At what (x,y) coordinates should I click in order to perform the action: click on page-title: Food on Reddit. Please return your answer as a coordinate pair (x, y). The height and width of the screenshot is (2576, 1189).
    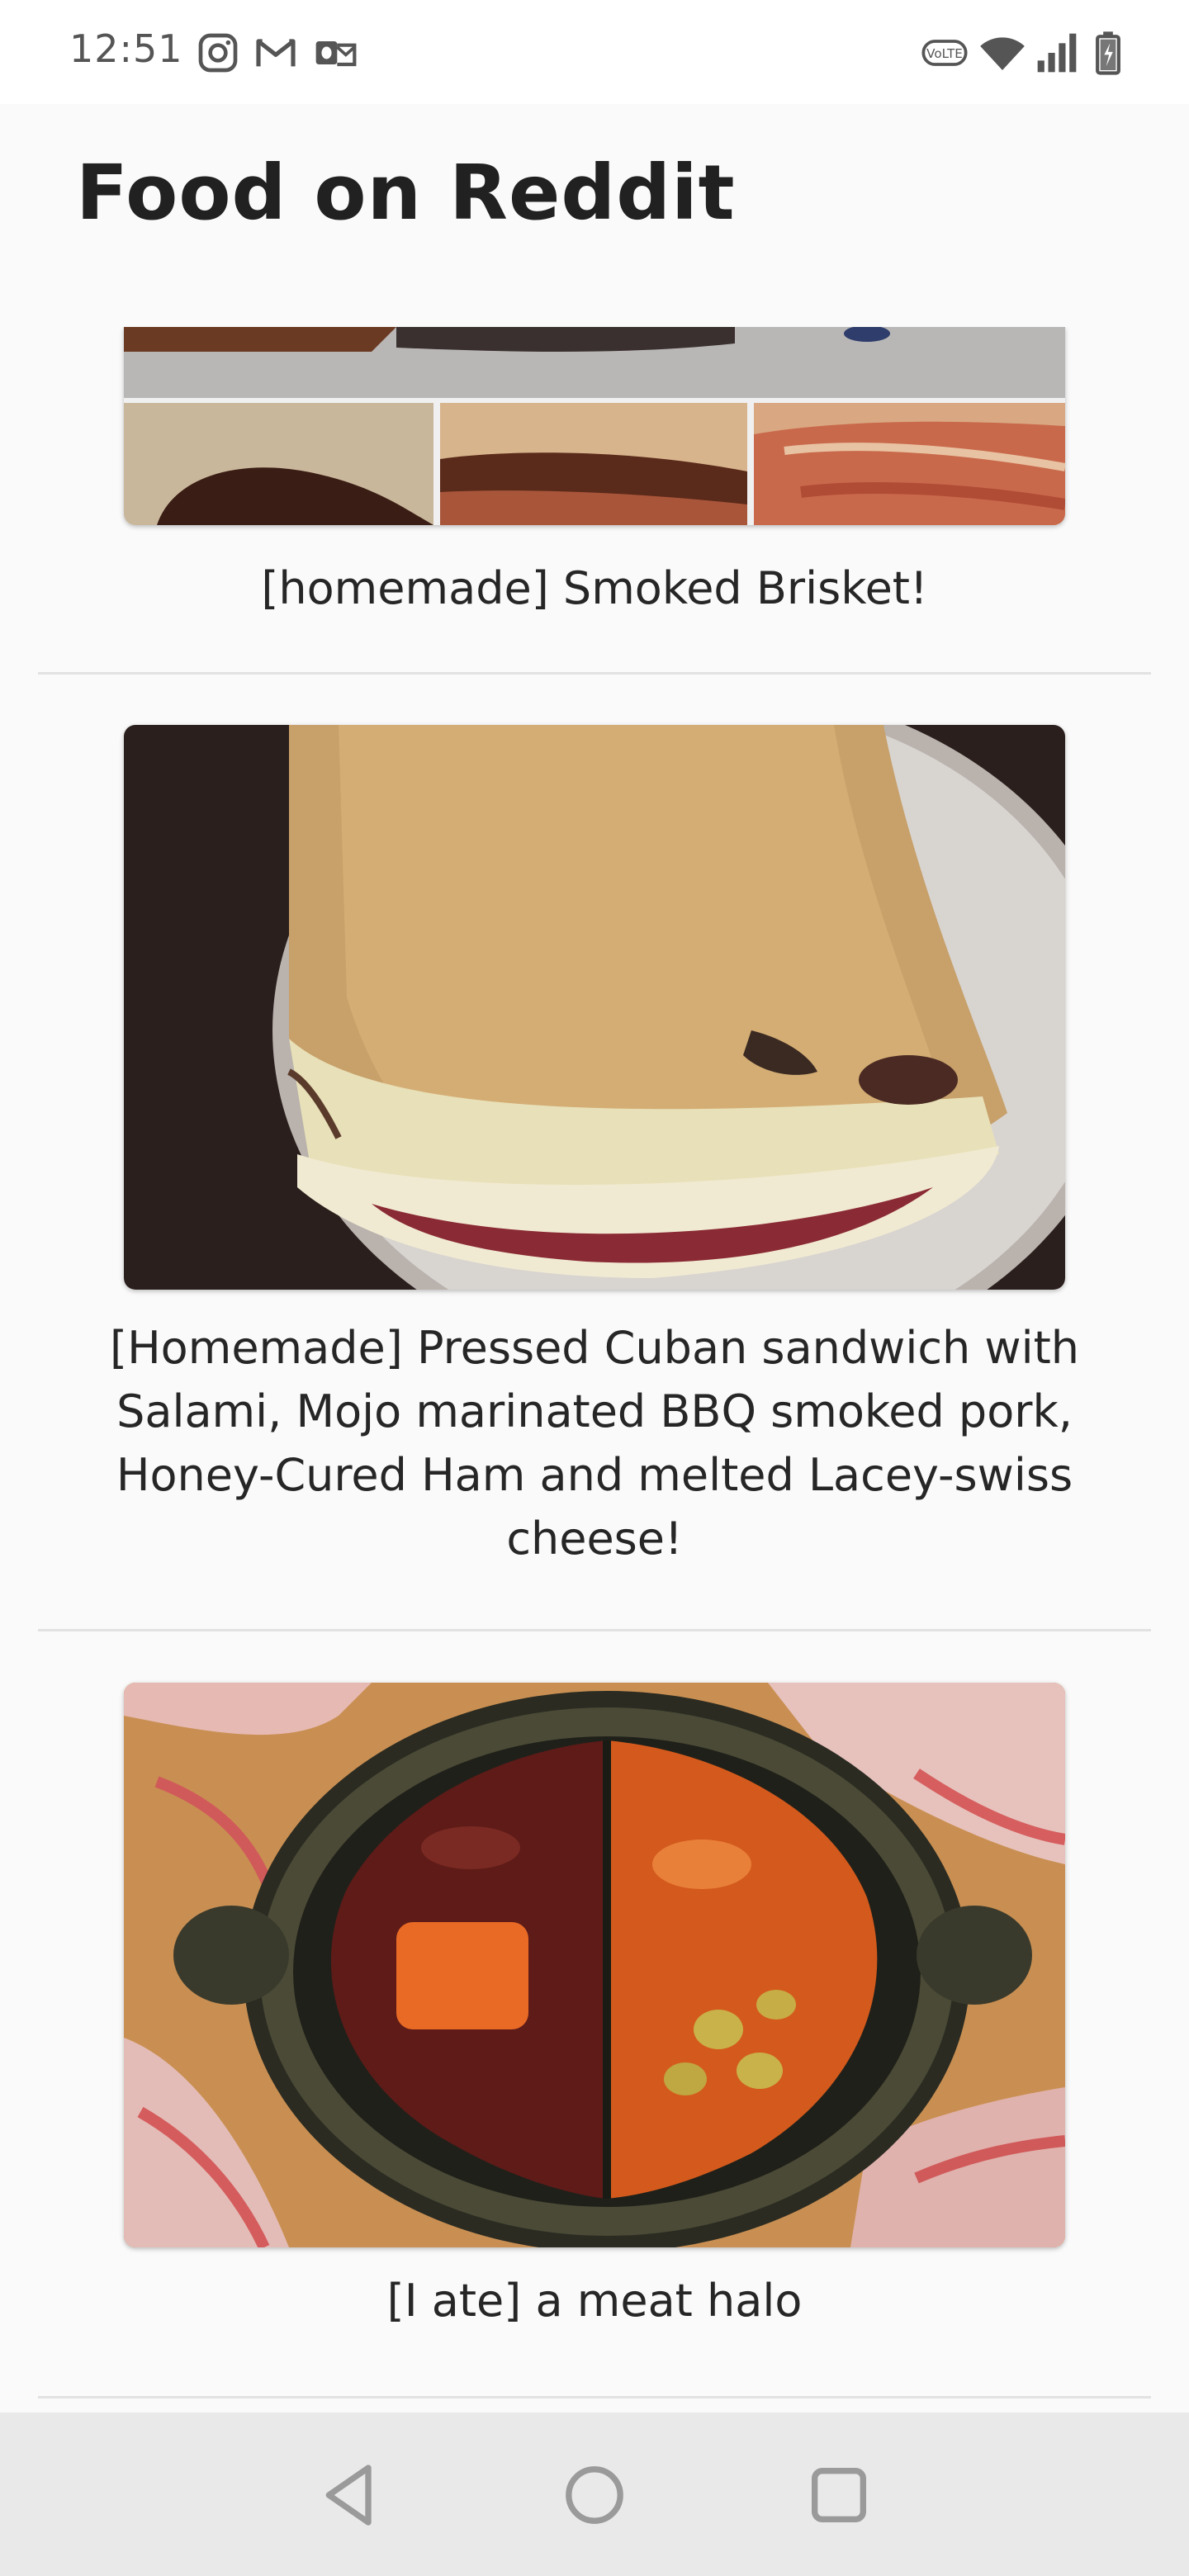
    Looking at the image, I should click on (406, 193).